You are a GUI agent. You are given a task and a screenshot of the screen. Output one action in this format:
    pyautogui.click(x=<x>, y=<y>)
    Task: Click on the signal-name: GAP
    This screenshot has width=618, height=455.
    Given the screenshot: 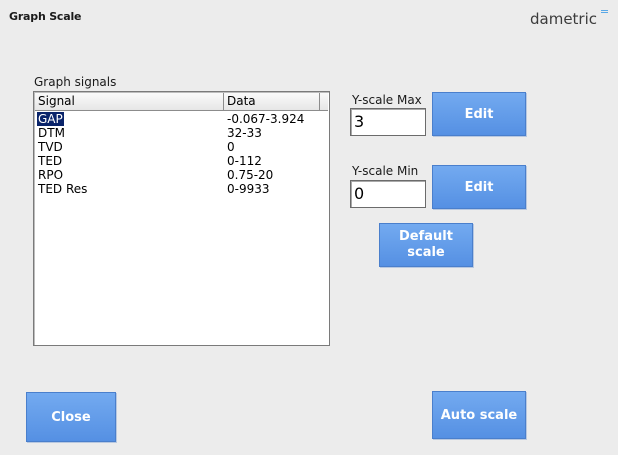 What is the action you would take?
    pyautogui.click(x=50, y=119)
    